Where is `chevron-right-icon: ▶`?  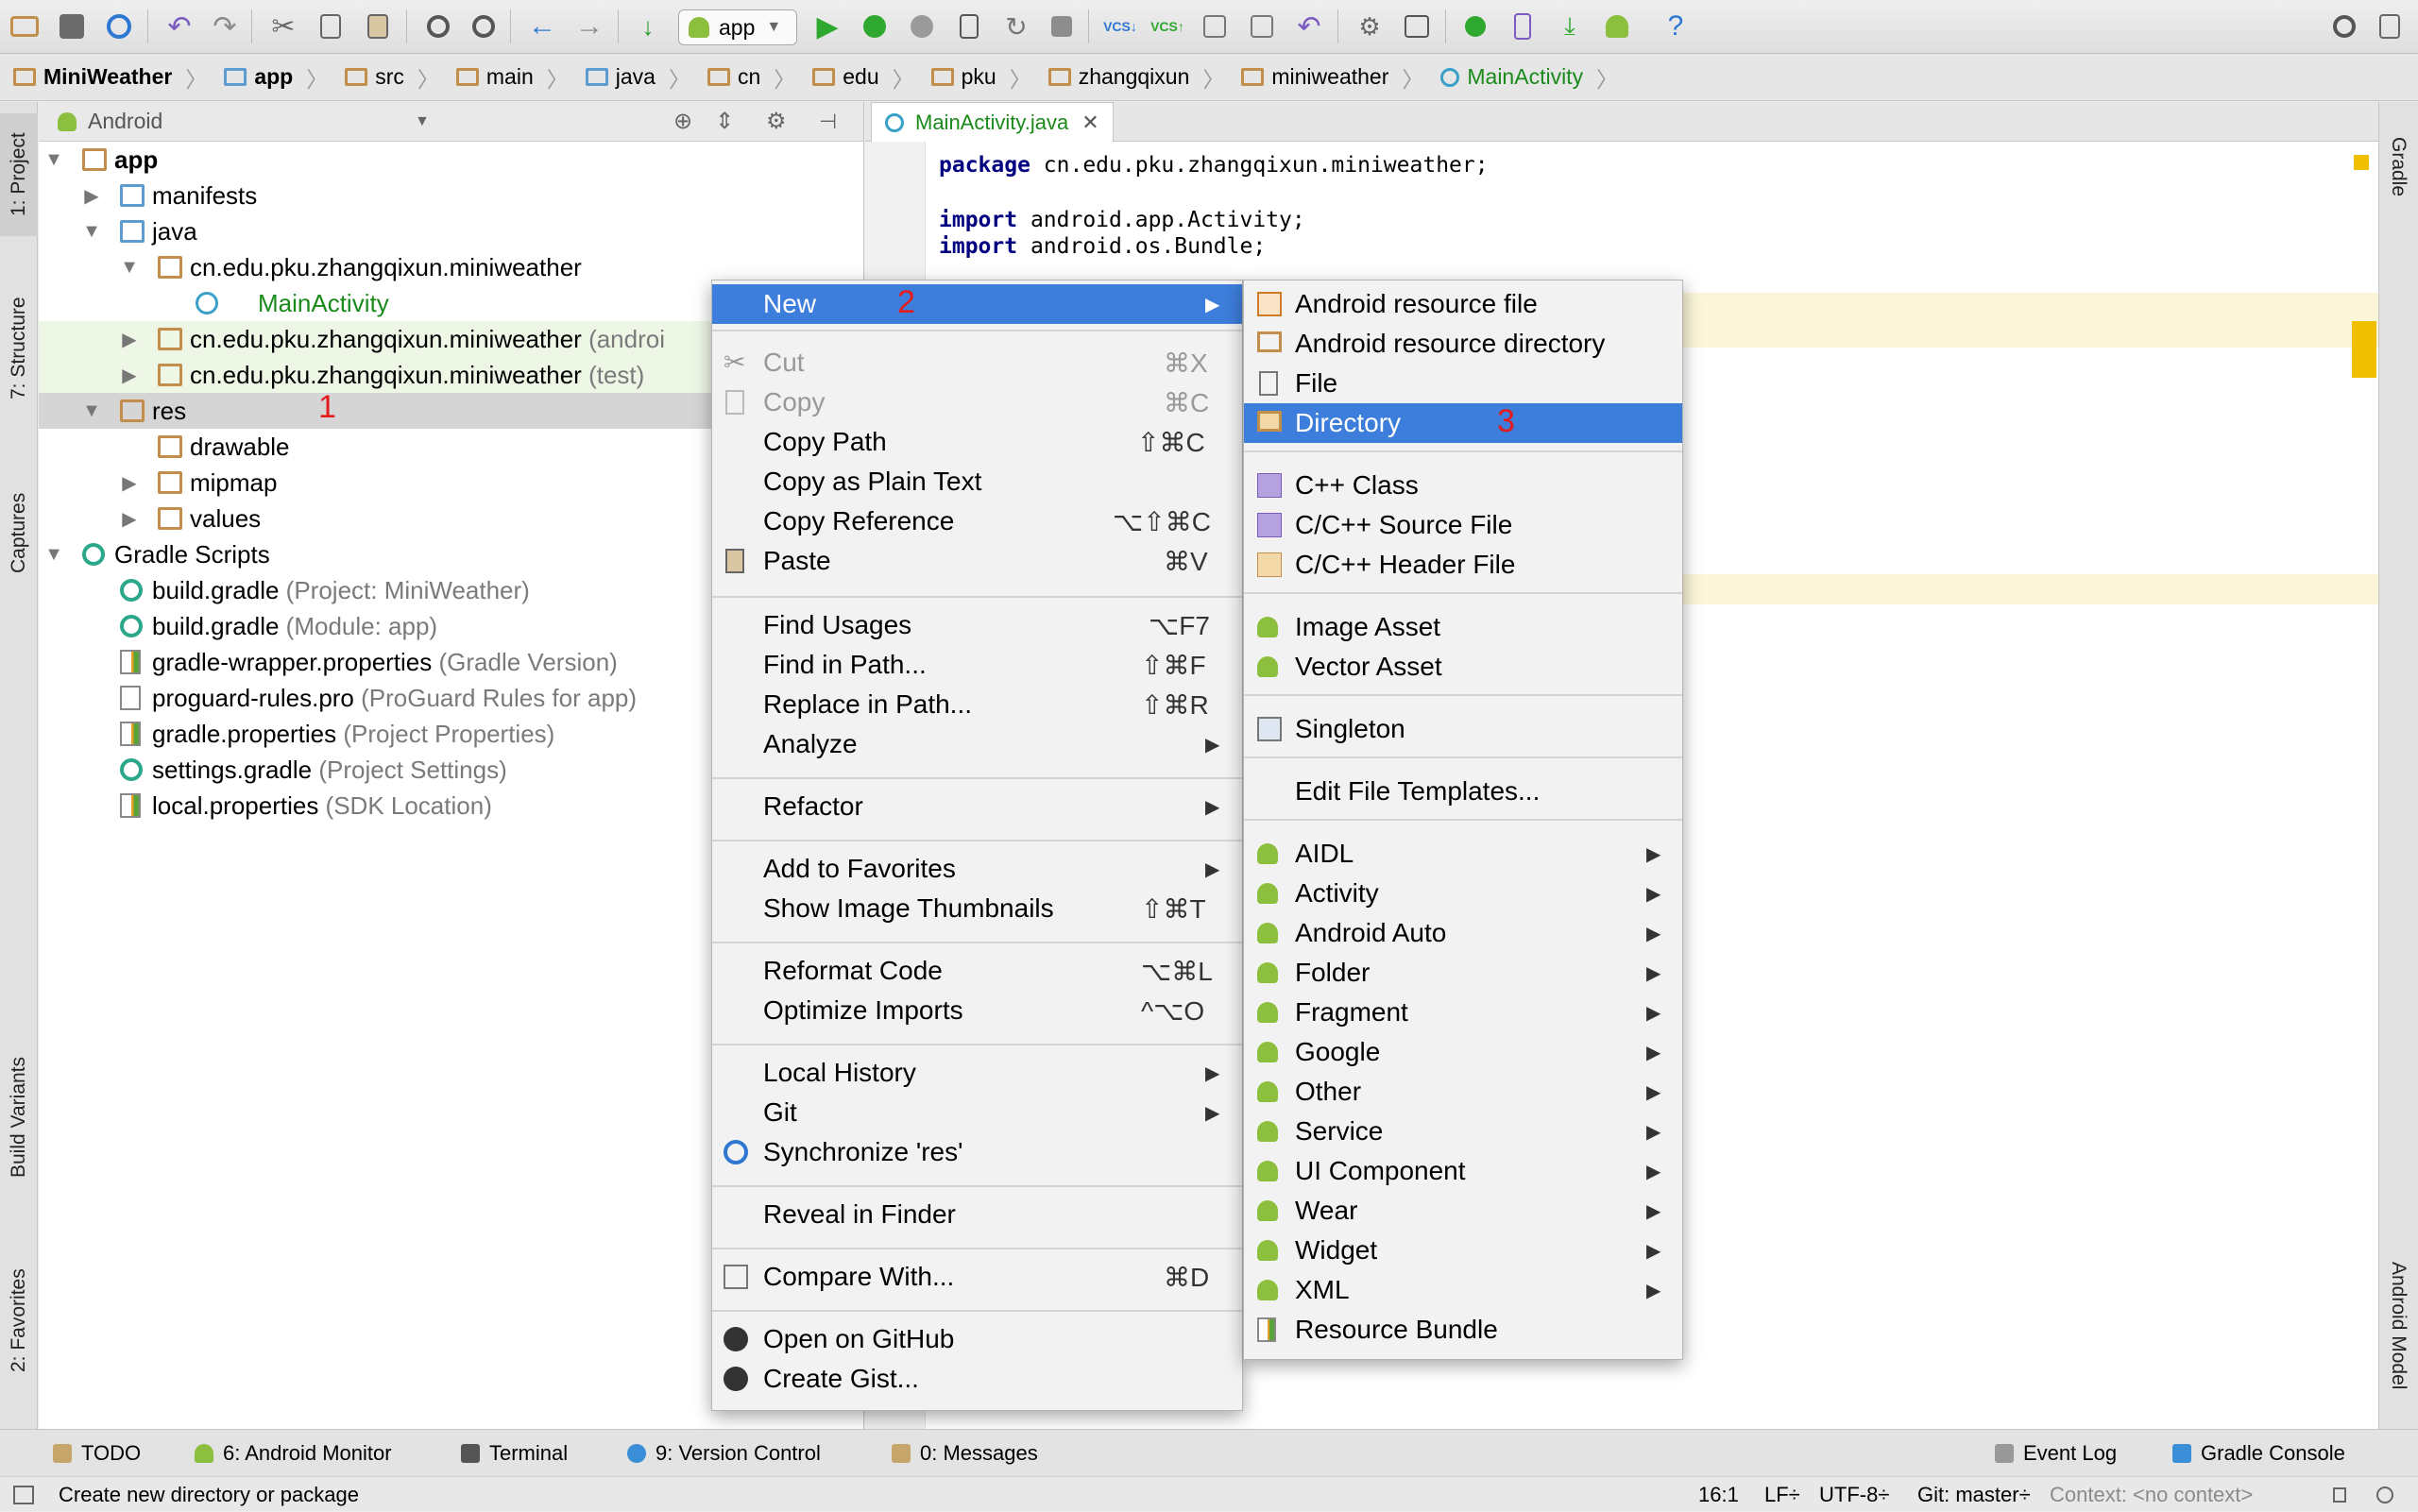 chevron-right-icon: ▶ is located at coordinates (129, 519).